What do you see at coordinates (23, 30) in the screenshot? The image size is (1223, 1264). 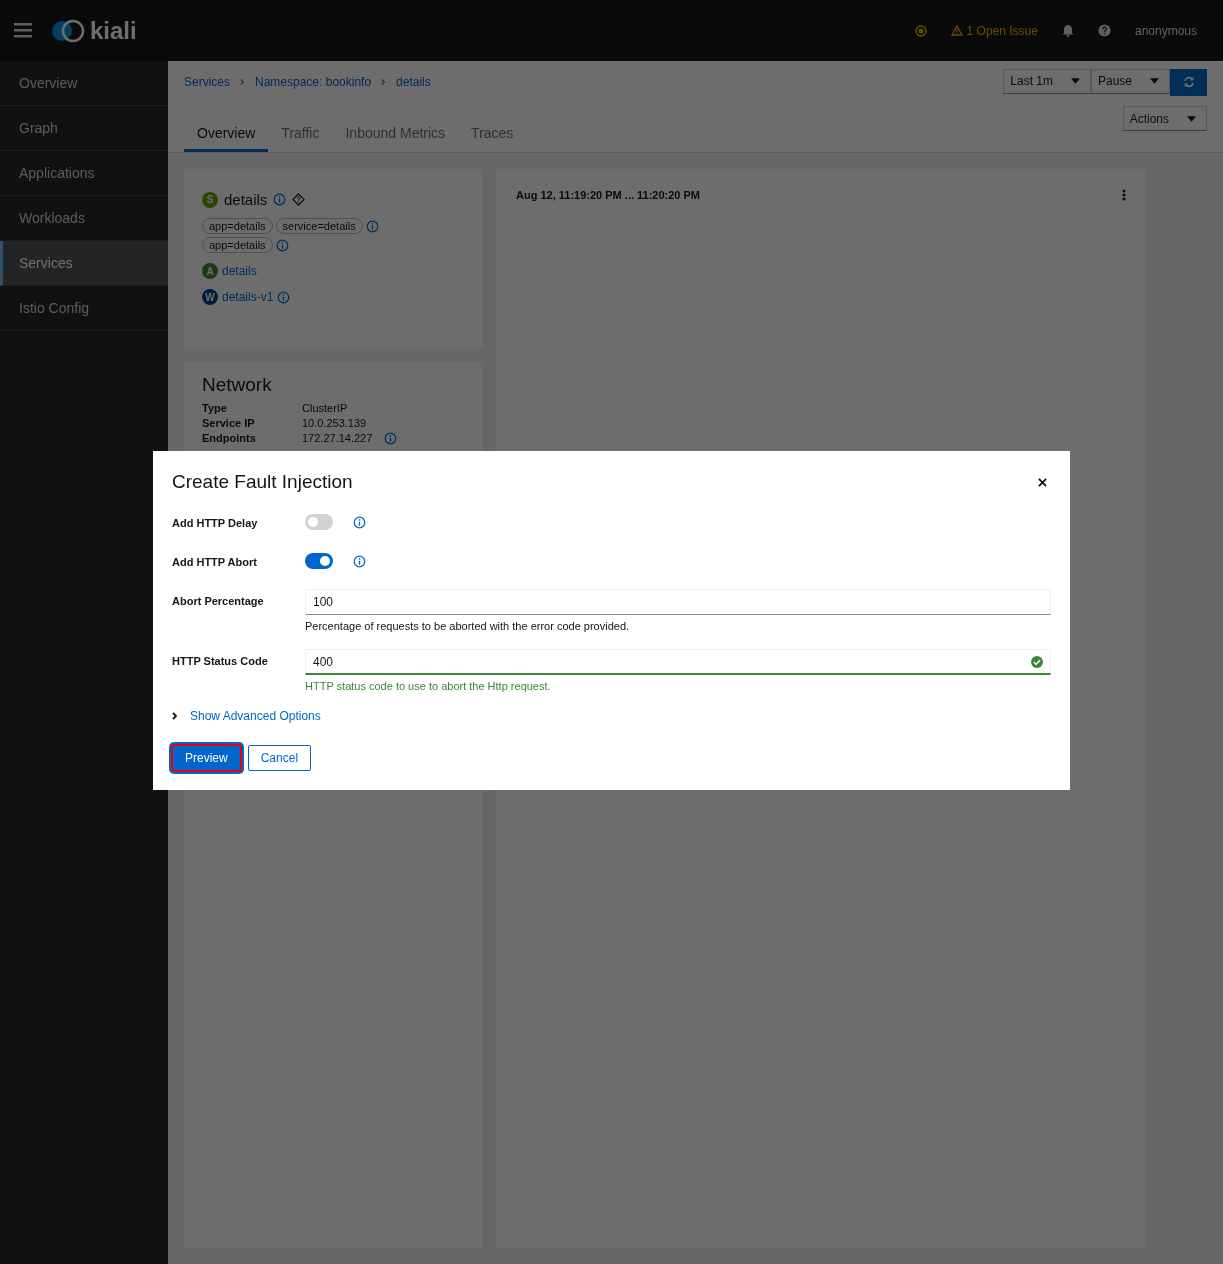 I see `menu-icon` at bounding box center [23, 30].